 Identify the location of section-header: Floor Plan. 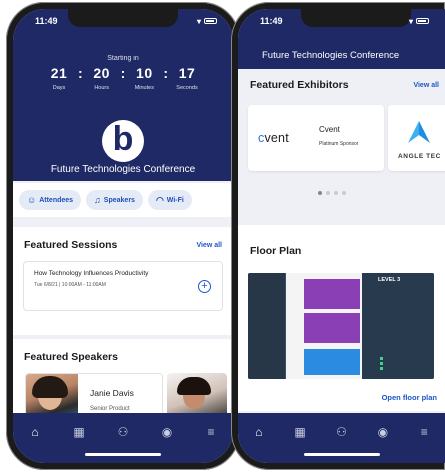
(341, 251).